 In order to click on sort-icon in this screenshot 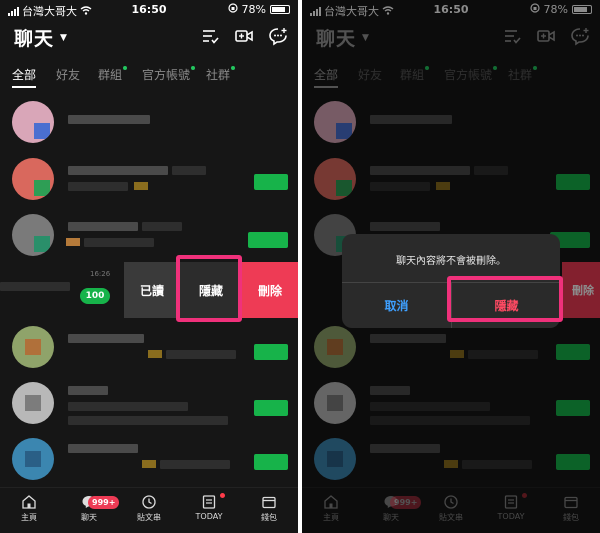, I will do `click(210, 36)`.